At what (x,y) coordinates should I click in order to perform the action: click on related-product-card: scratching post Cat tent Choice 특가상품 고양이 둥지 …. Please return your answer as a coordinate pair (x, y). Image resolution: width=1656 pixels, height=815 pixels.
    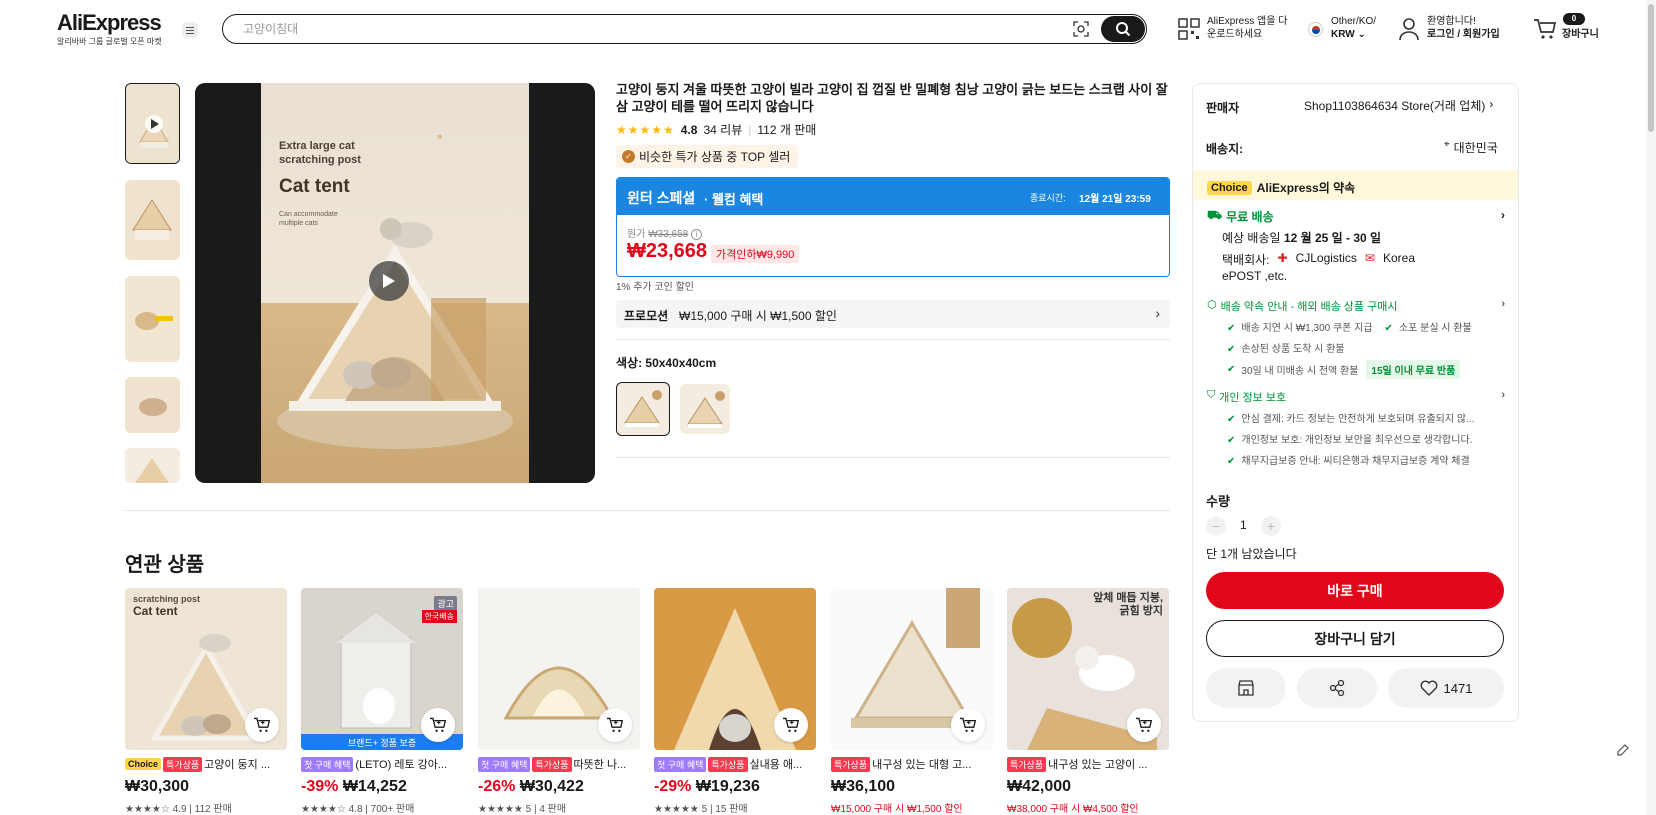
    Looking at the image, I should click on (206, 701).